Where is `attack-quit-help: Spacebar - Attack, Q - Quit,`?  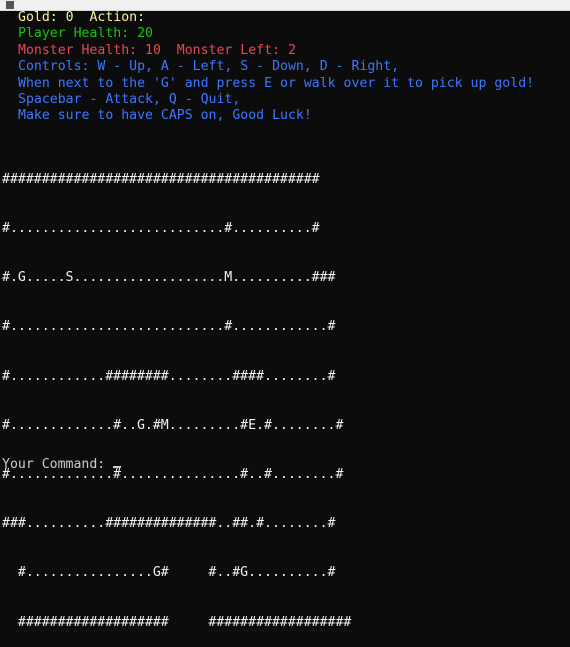 attack-quit-help: Spacebar - Attack, Q - Quit, is located at coordinates (129, 99).